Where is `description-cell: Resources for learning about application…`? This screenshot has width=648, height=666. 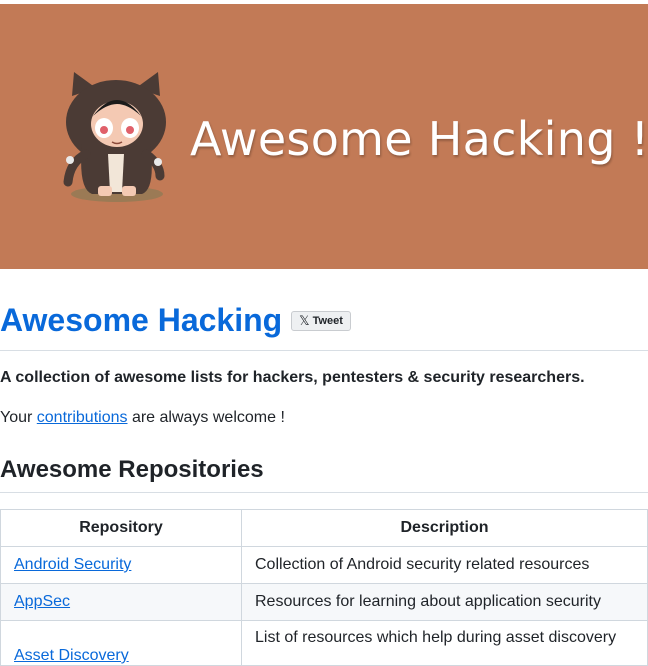
description-cell: Resources for learning about application… is located at coordinates (444, 602).